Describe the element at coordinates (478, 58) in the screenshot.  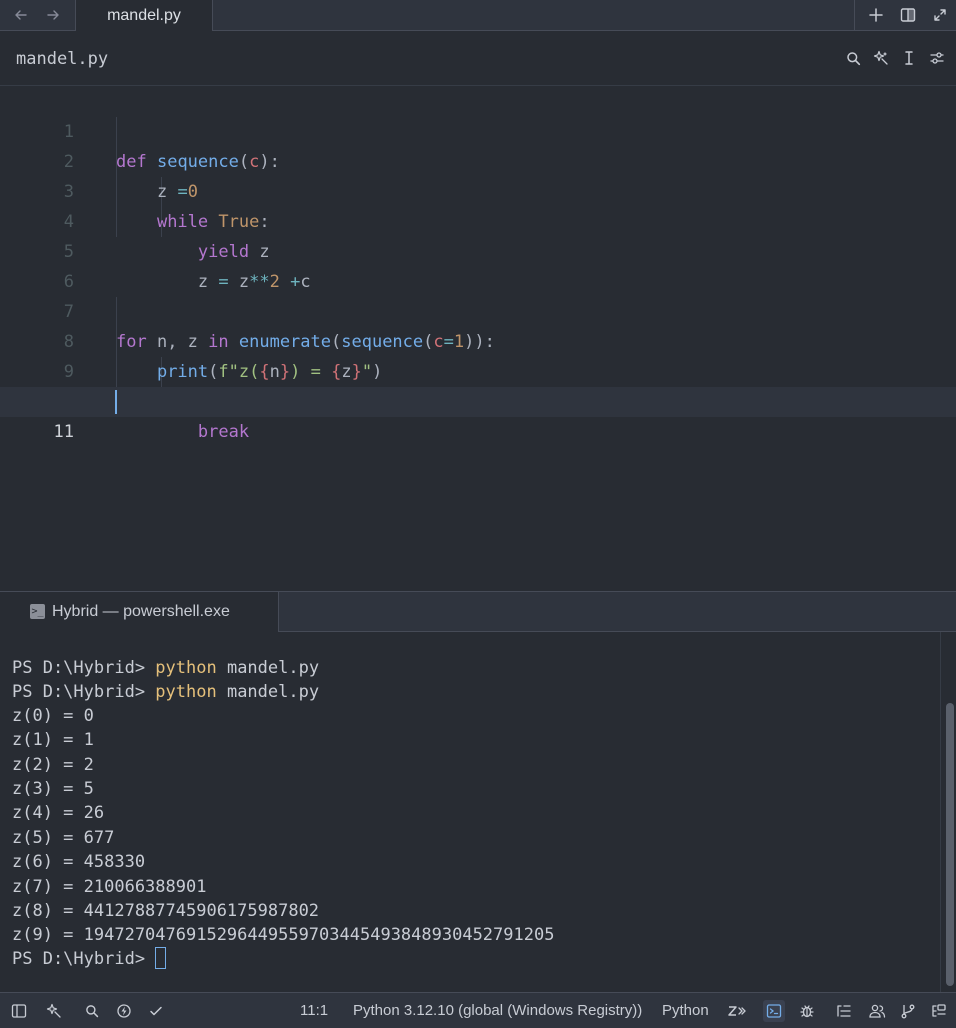
I see `breadcrumb: mandel.py` at that location.